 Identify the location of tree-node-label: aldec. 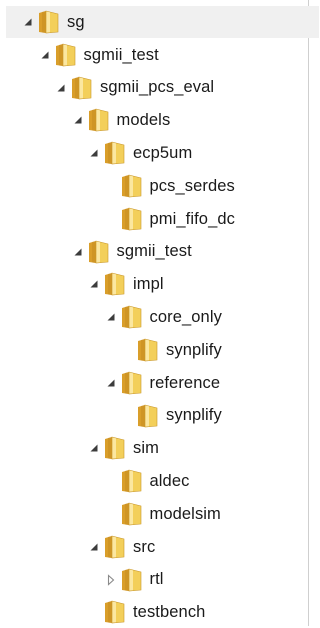
(169, 480).